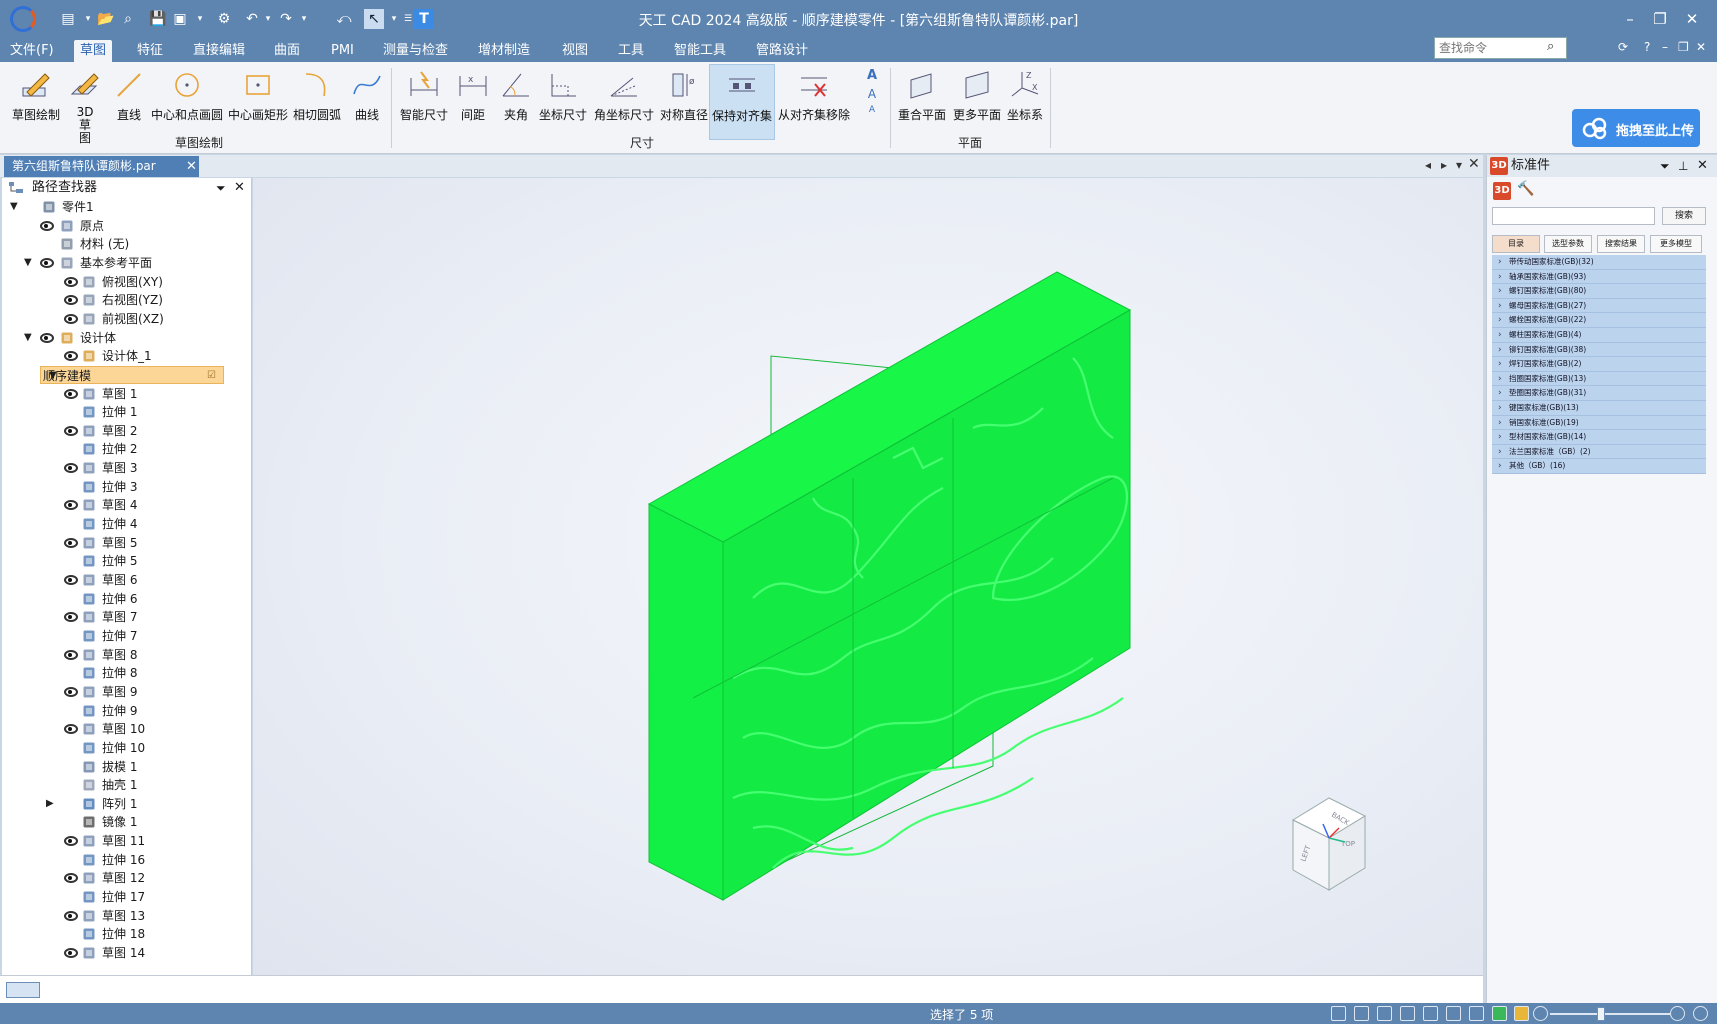 The image size is (1717, 1024). I want to click on tree-row: 草图 7, so click(126, 617).